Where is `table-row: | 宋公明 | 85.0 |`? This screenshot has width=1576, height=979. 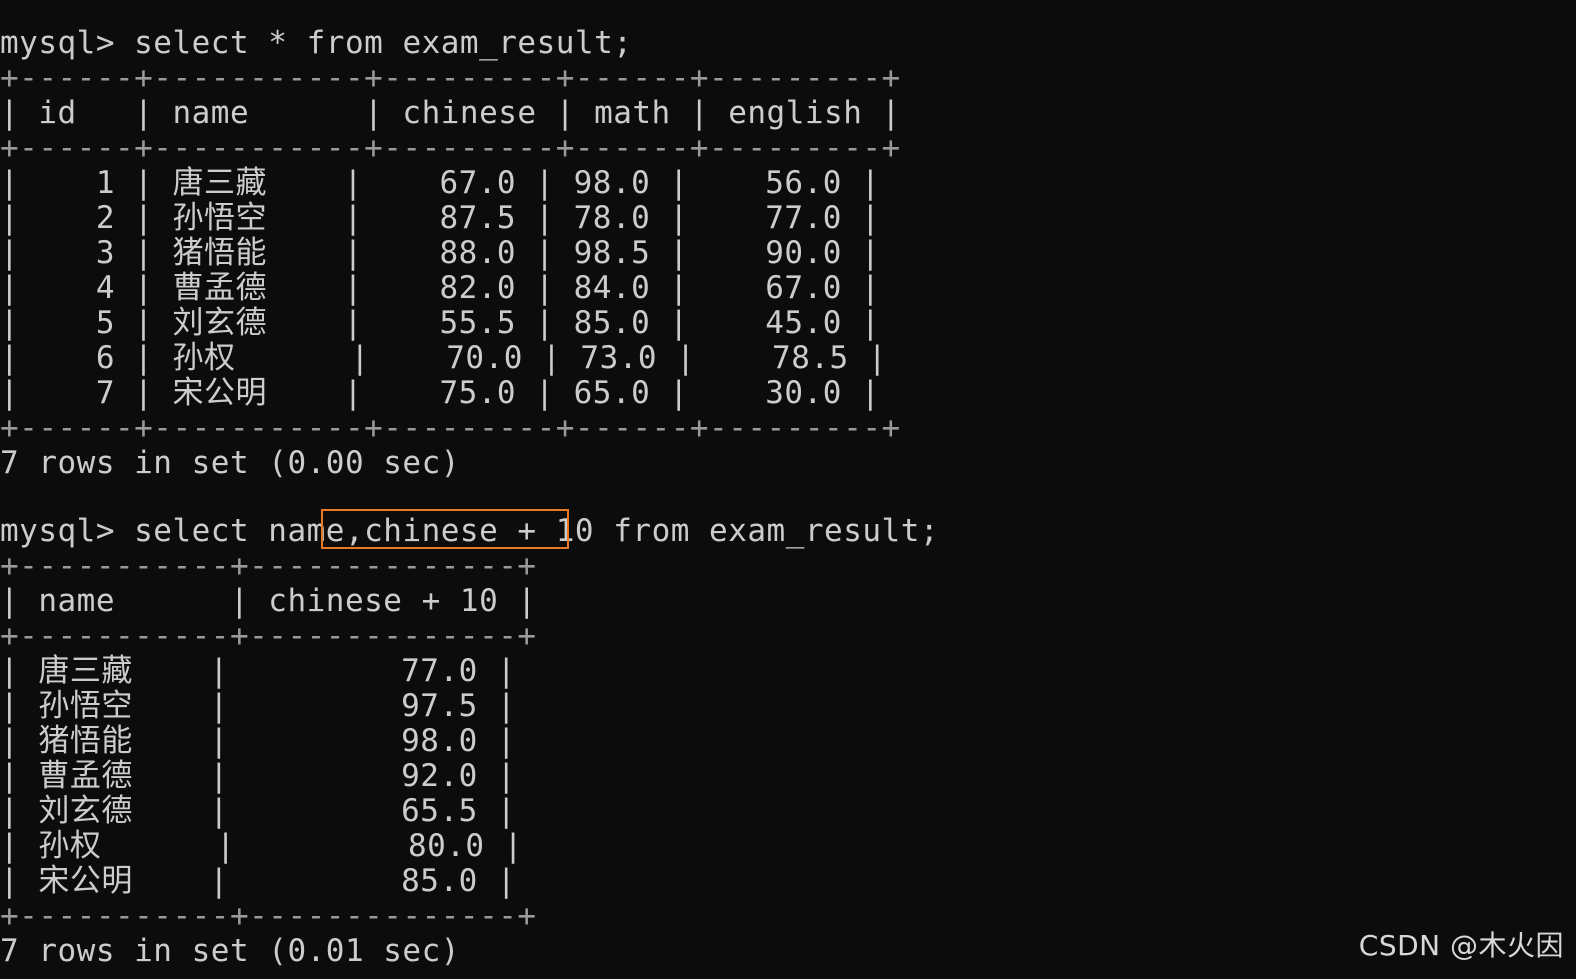 table-row: | 宋公明 | 85.0 | is located at coordinates (258, 881).